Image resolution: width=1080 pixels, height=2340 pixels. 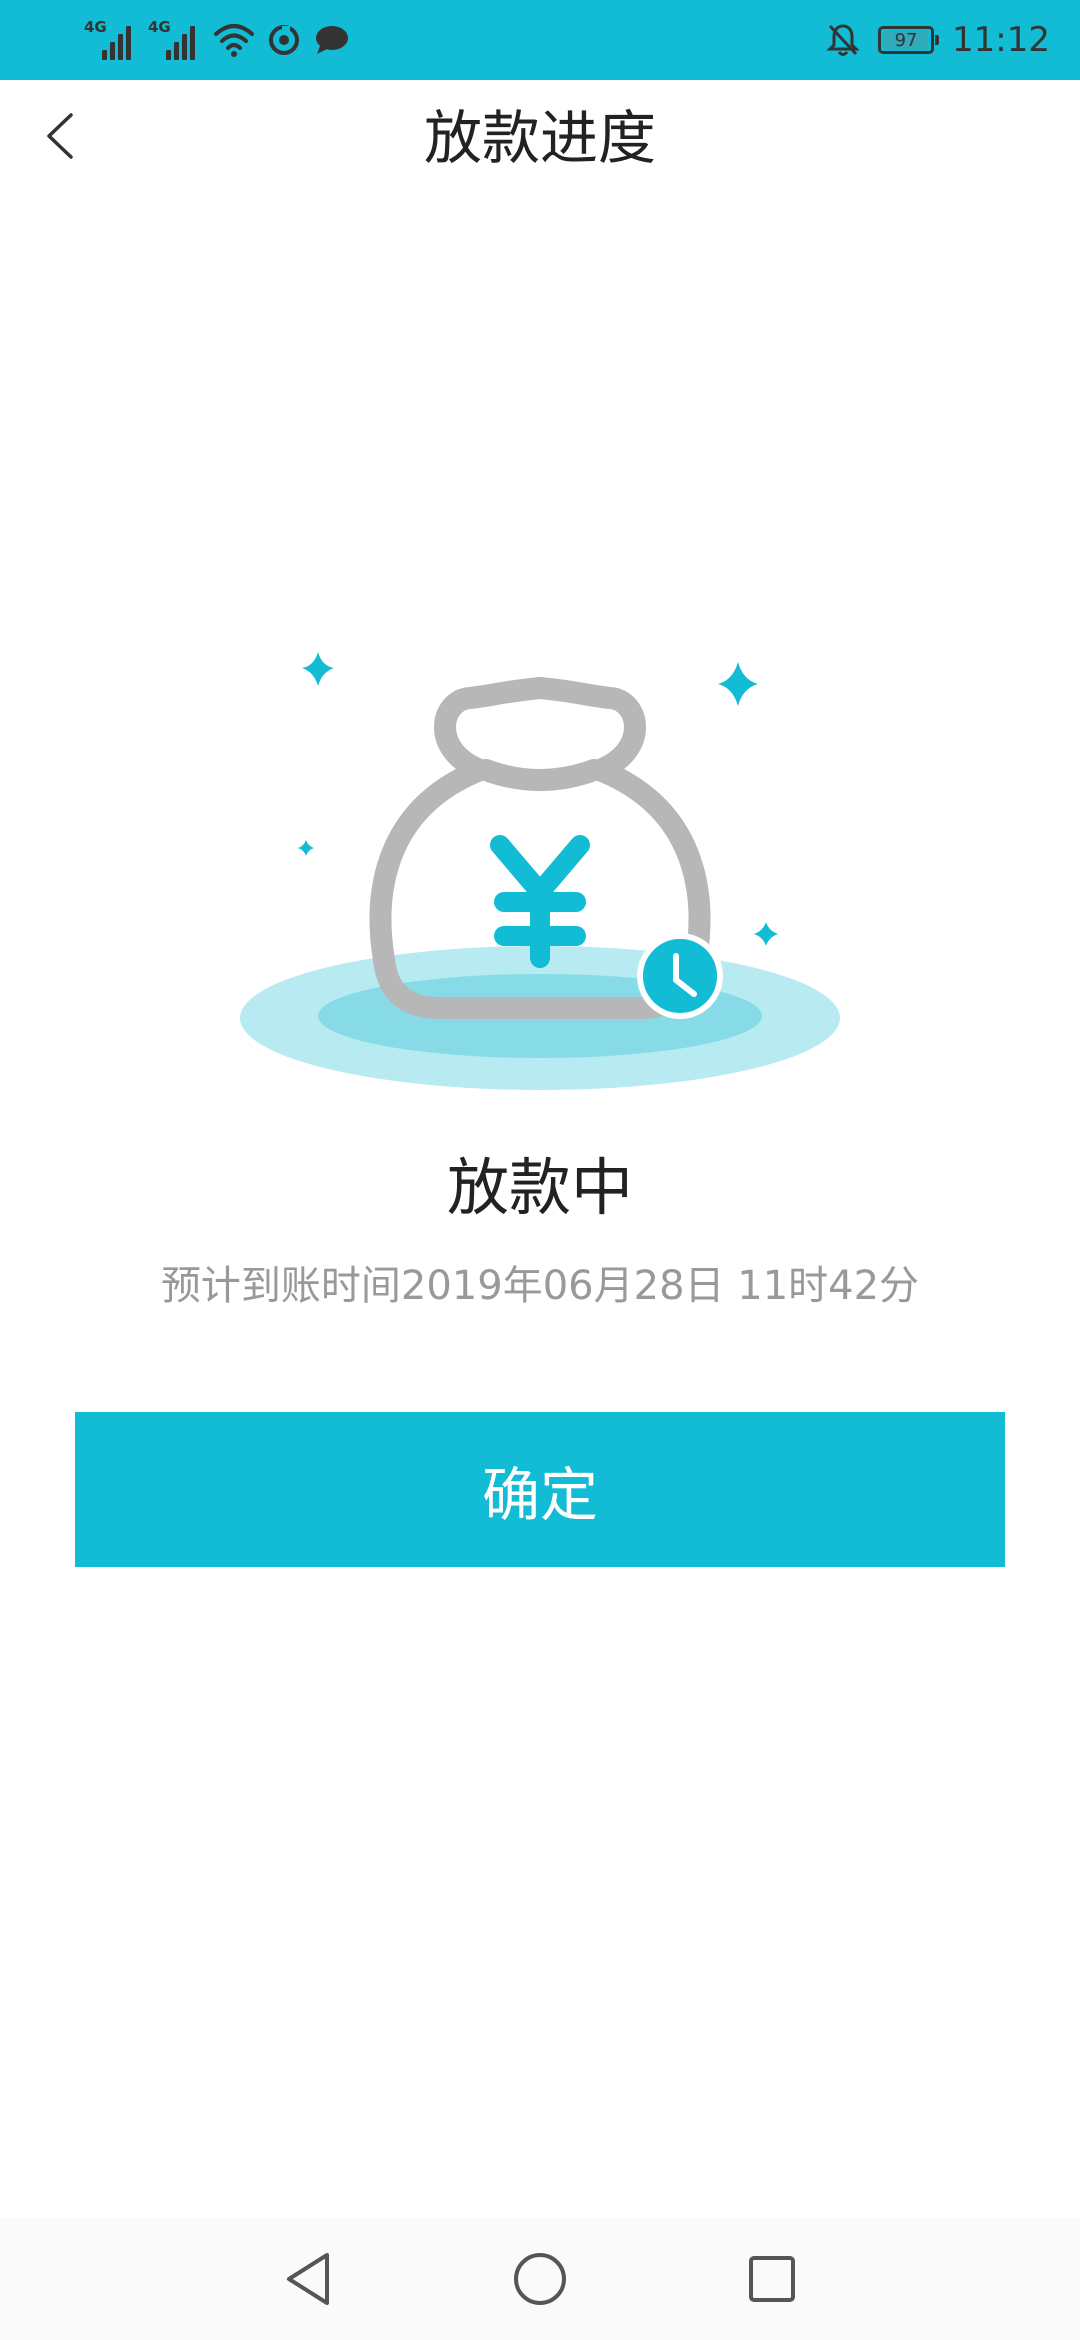 I want to click on estimated-arrival-time: 预计到账时间2019年06月28日 11时42分, so click(x=540, y=1286).